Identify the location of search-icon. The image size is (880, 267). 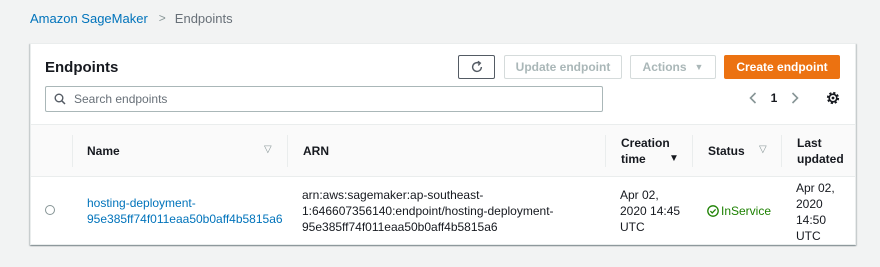
(60, 99).